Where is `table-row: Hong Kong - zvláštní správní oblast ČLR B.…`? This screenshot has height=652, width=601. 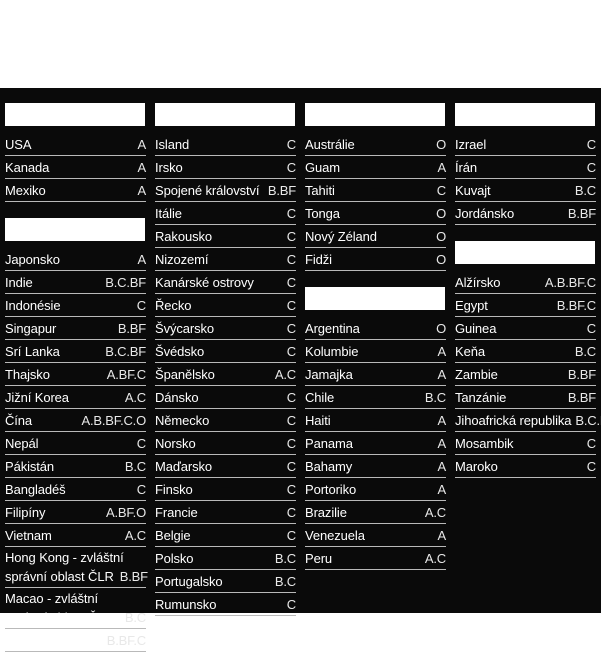 table-row: Hong Kong - zvláštní správní oblast ČLR B.… is located at coordinates (76, 567).